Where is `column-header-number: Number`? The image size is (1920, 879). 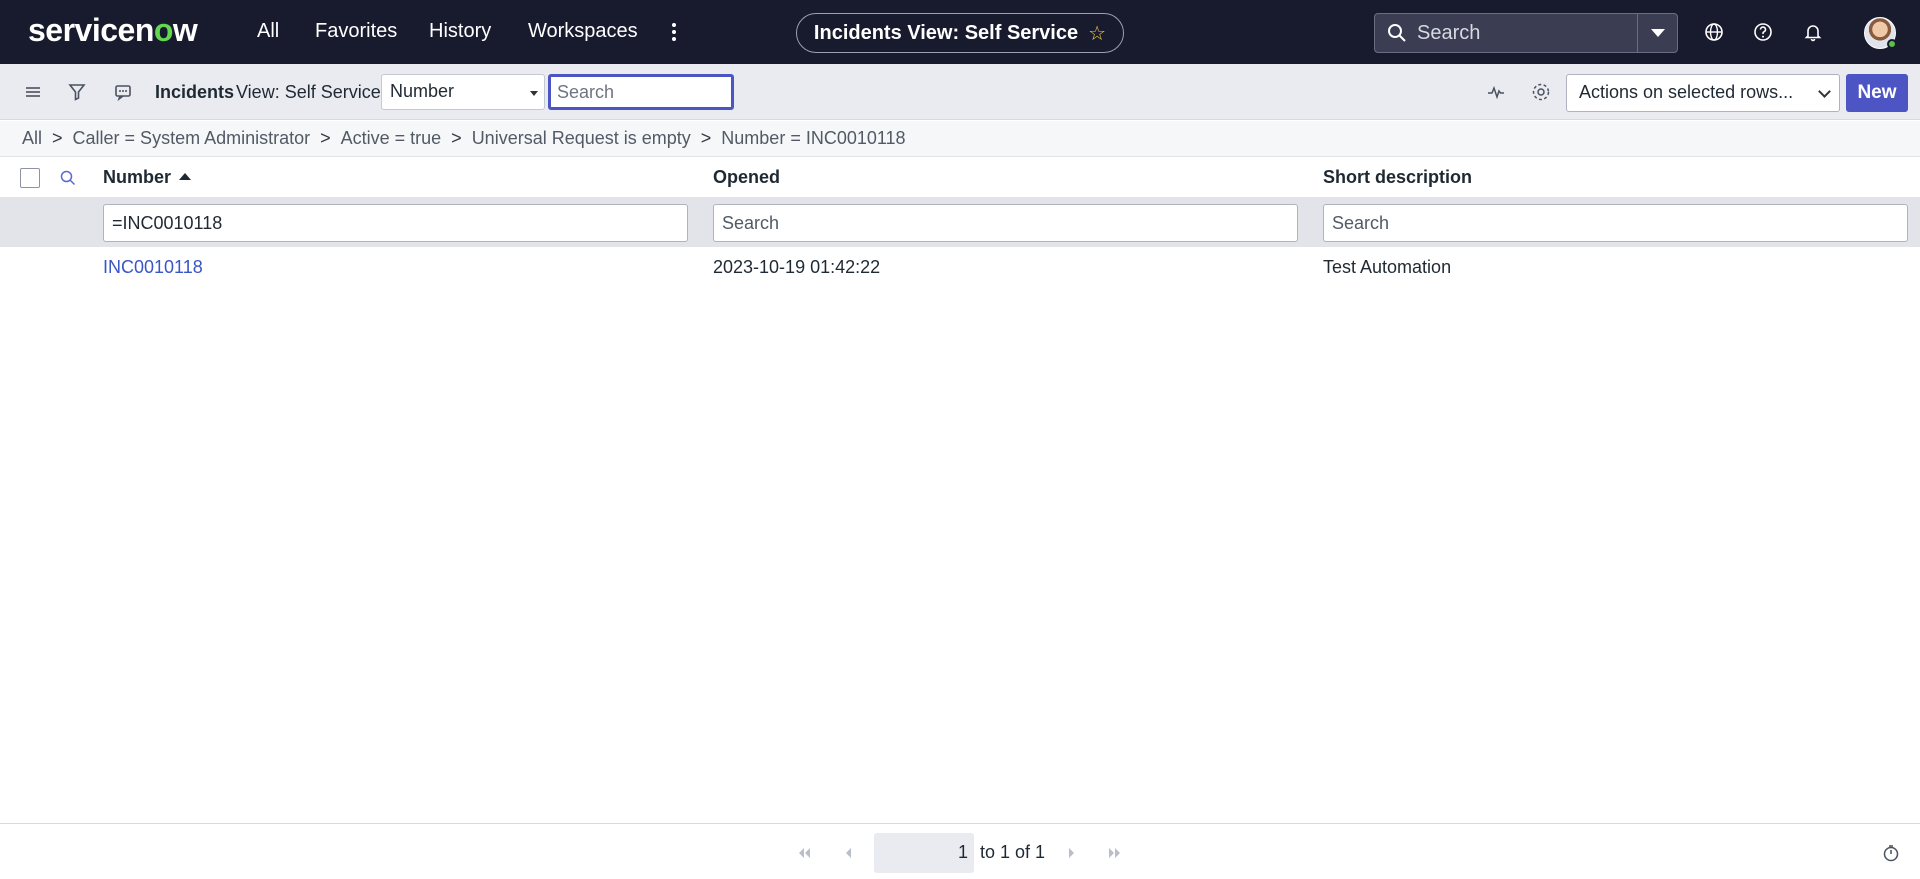
column-header-number: Number is located at coordinates (147, 177).